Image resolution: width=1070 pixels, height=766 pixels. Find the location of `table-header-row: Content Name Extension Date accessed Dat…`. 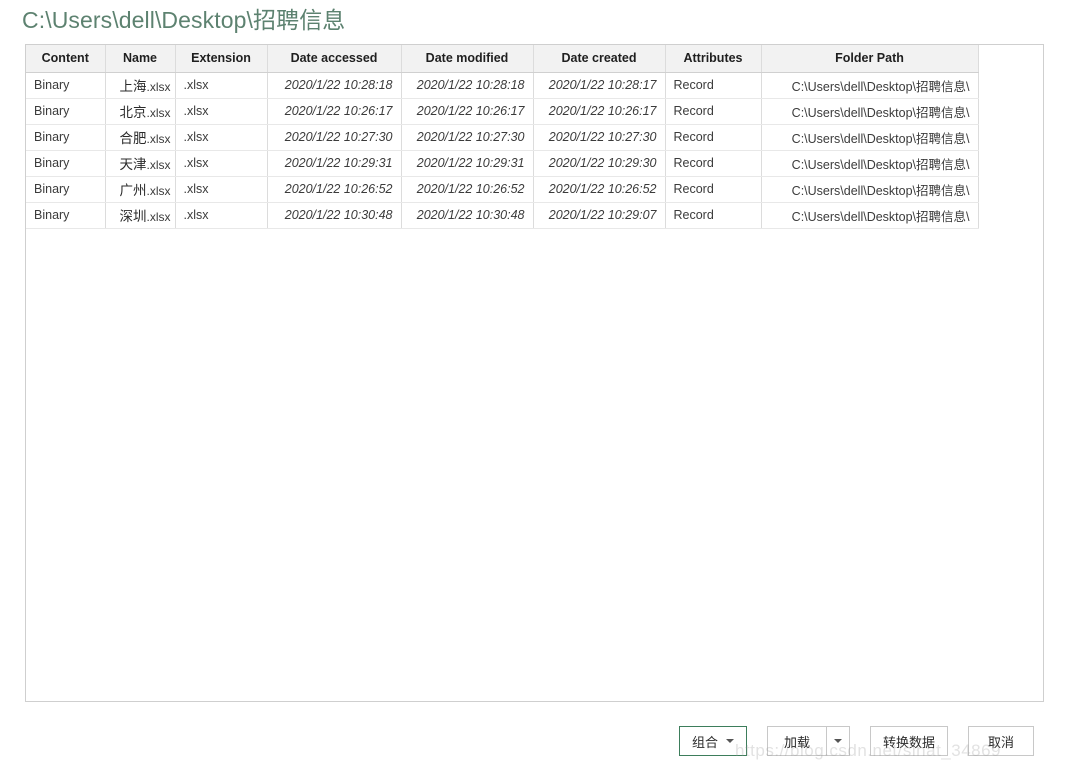

table-header-row: Content Name Extension Date accessed Dat… is located at coordinates (502, 59).